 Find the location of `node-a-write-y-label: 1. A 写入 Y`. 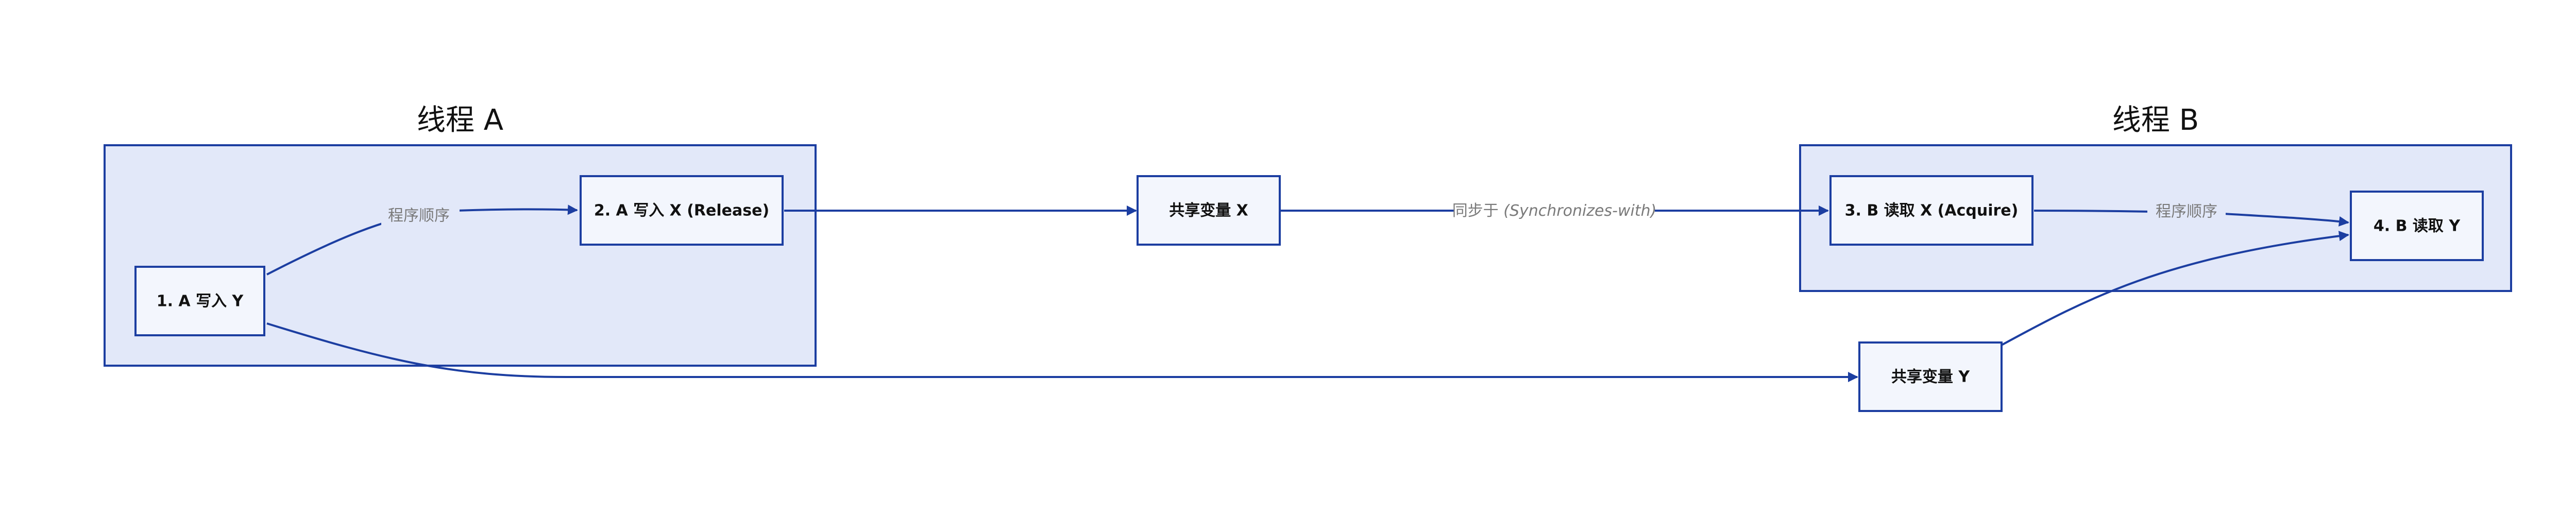

node-a-write-y-label: 1. A 写入 Y is located at coordinates (200, 302).